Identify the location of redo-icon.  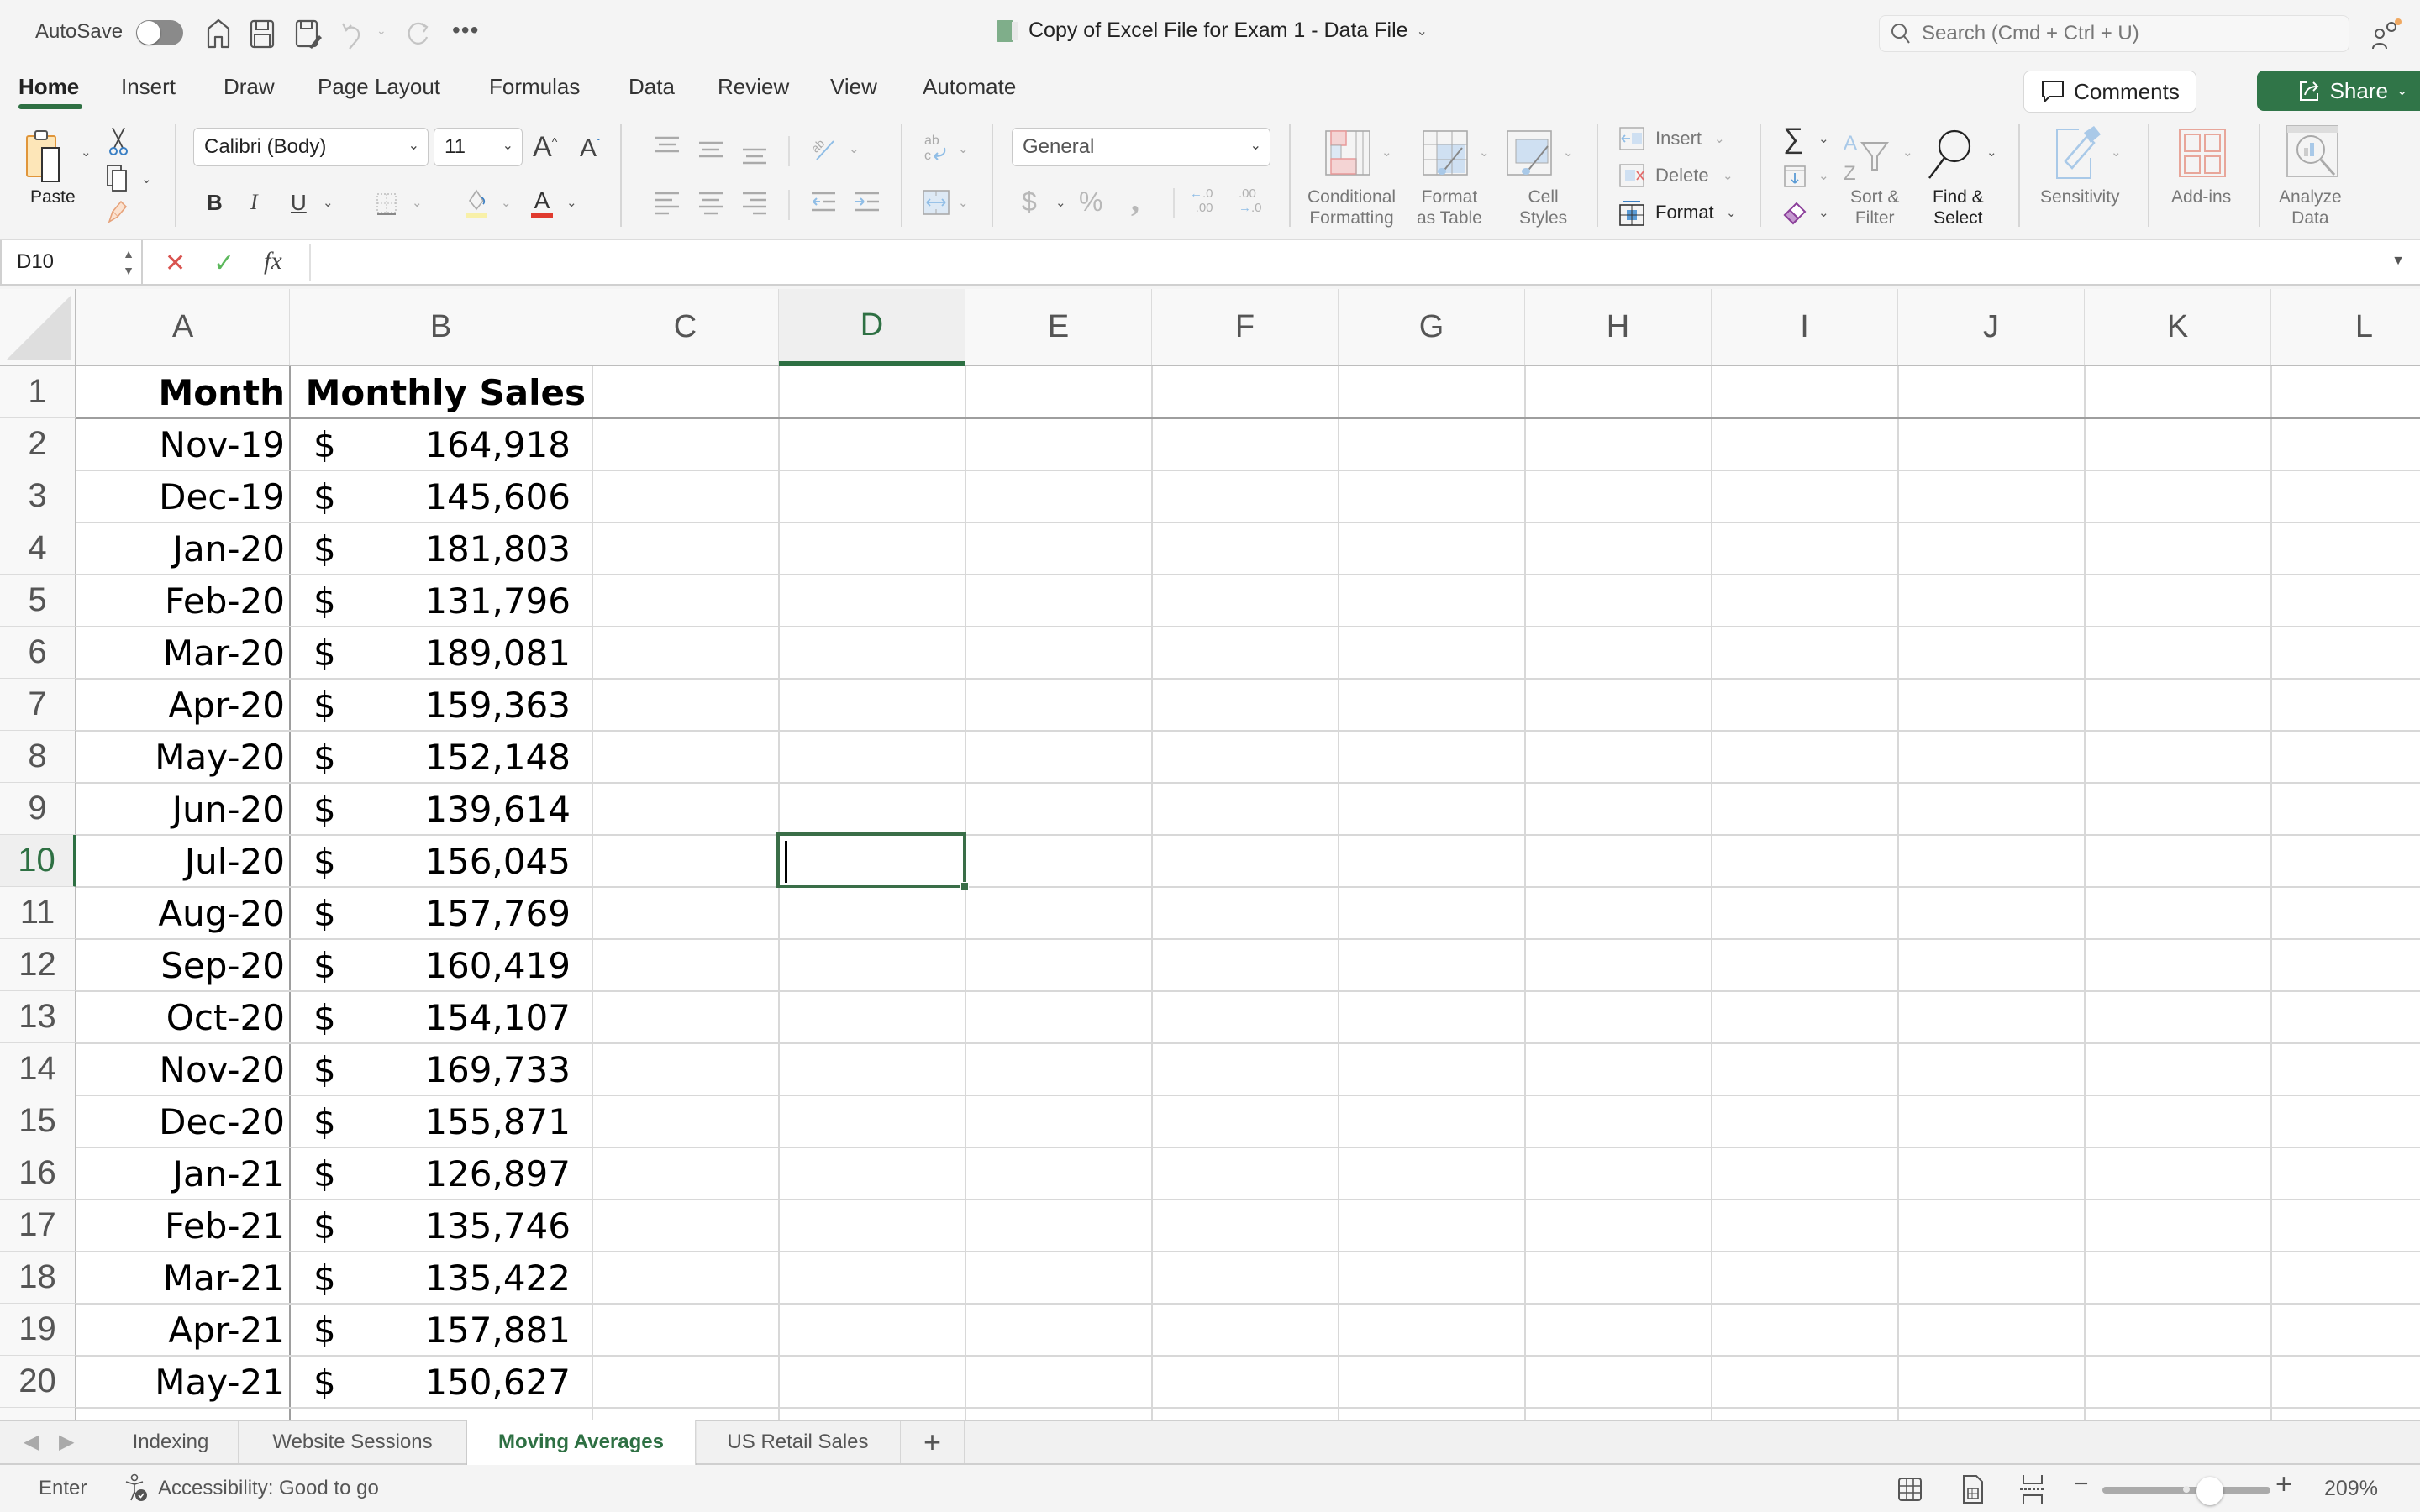
(419, 33).